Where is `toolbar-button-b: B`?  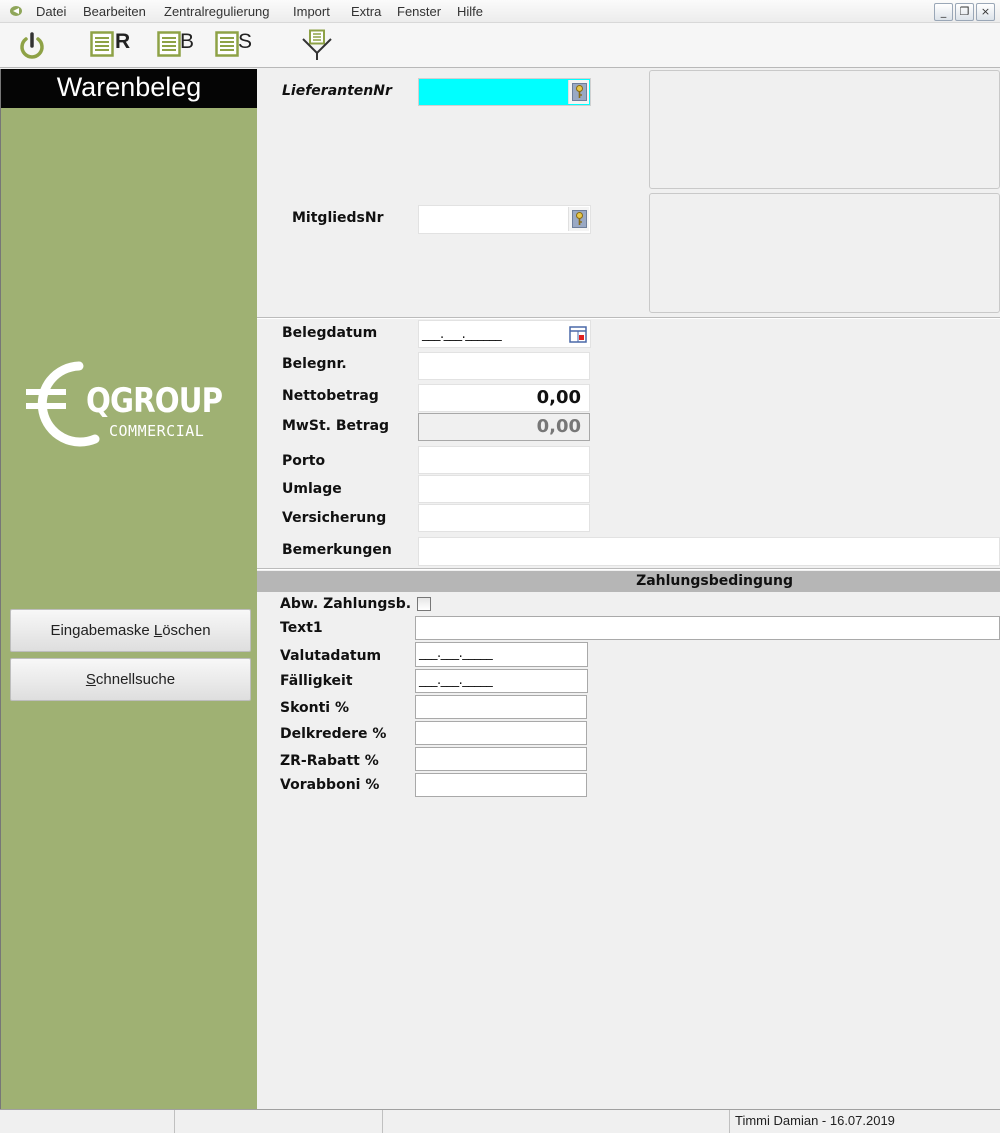 toolbar-button-b: B is located at coordinates (177, 45).